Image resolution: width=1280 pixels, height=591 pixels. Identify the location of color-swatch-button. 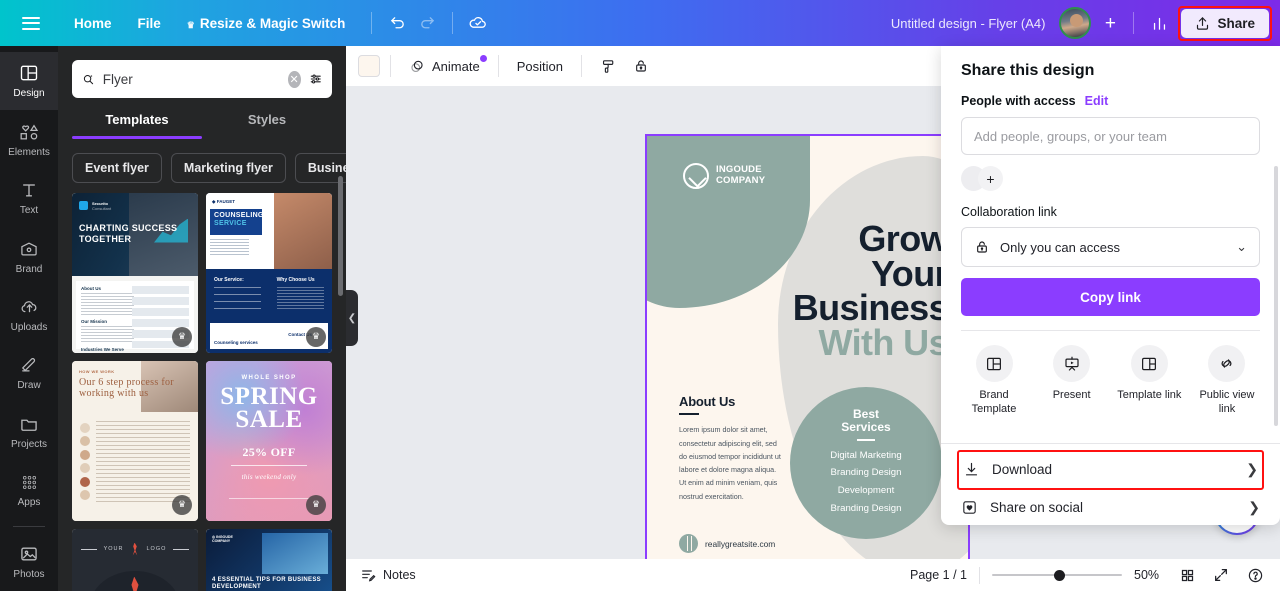
(369, 66).